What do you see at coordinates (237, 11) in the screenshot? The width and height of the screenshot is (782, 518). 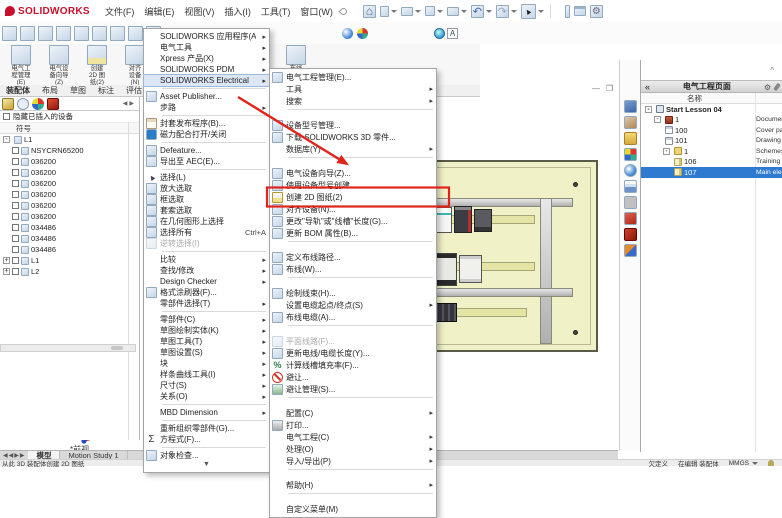 I see `menu-bar-item: 插入(I)` at bounding box center [237, 11].